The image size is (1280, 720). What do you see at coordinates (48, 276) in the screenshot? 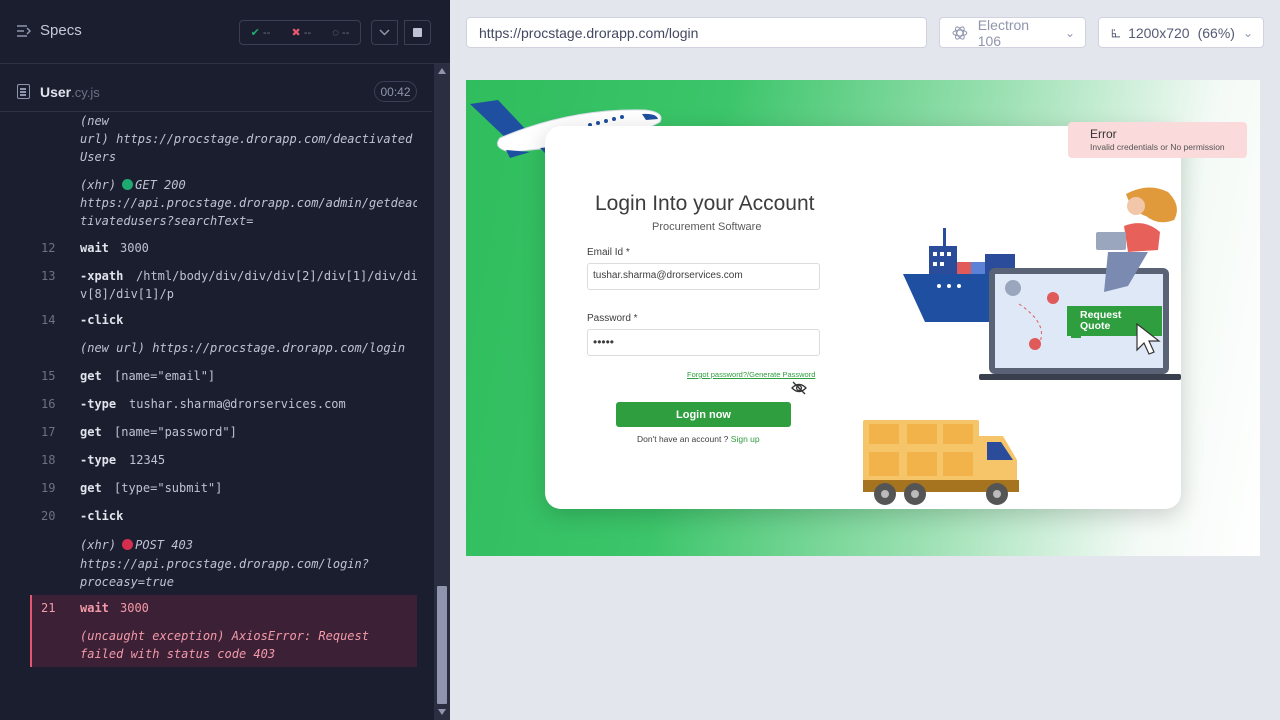
I see `command-number: 13` at bounding box center [48, 276].